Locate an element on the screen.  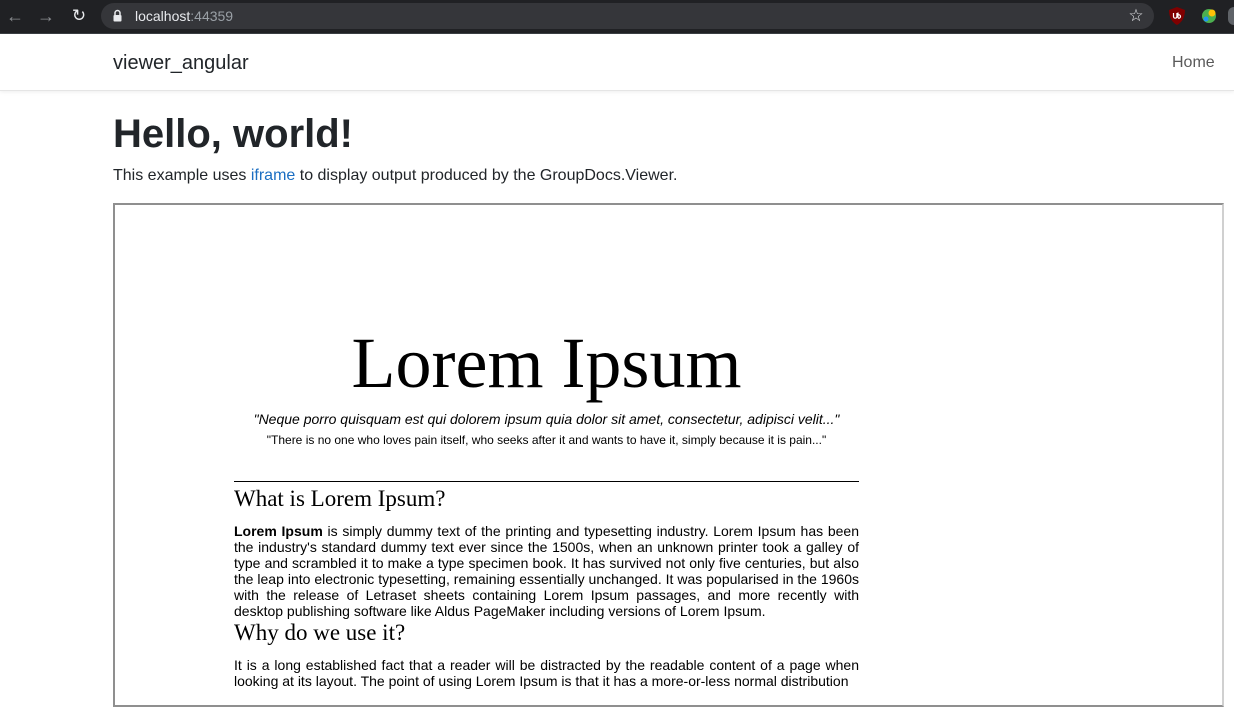
url-host: localhost is located at coordinates (163, 16).